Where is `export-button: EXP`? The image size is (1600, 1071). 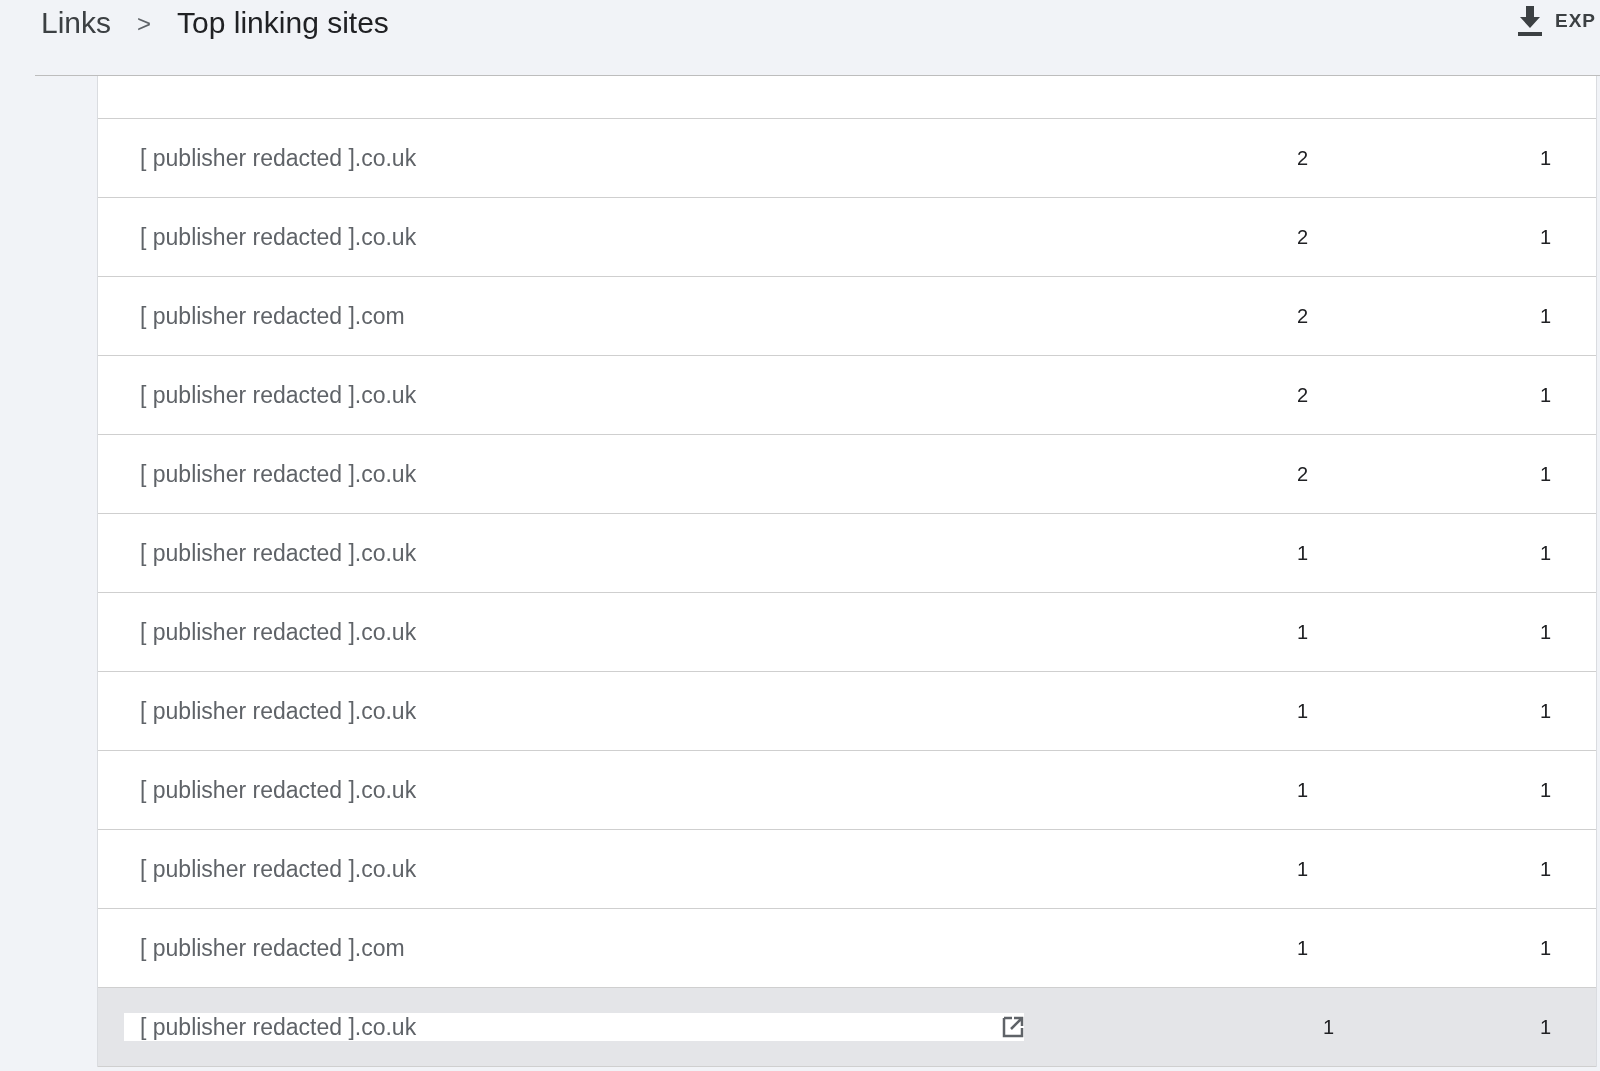 export-button: EXP is located at coordinates (1556, 21).